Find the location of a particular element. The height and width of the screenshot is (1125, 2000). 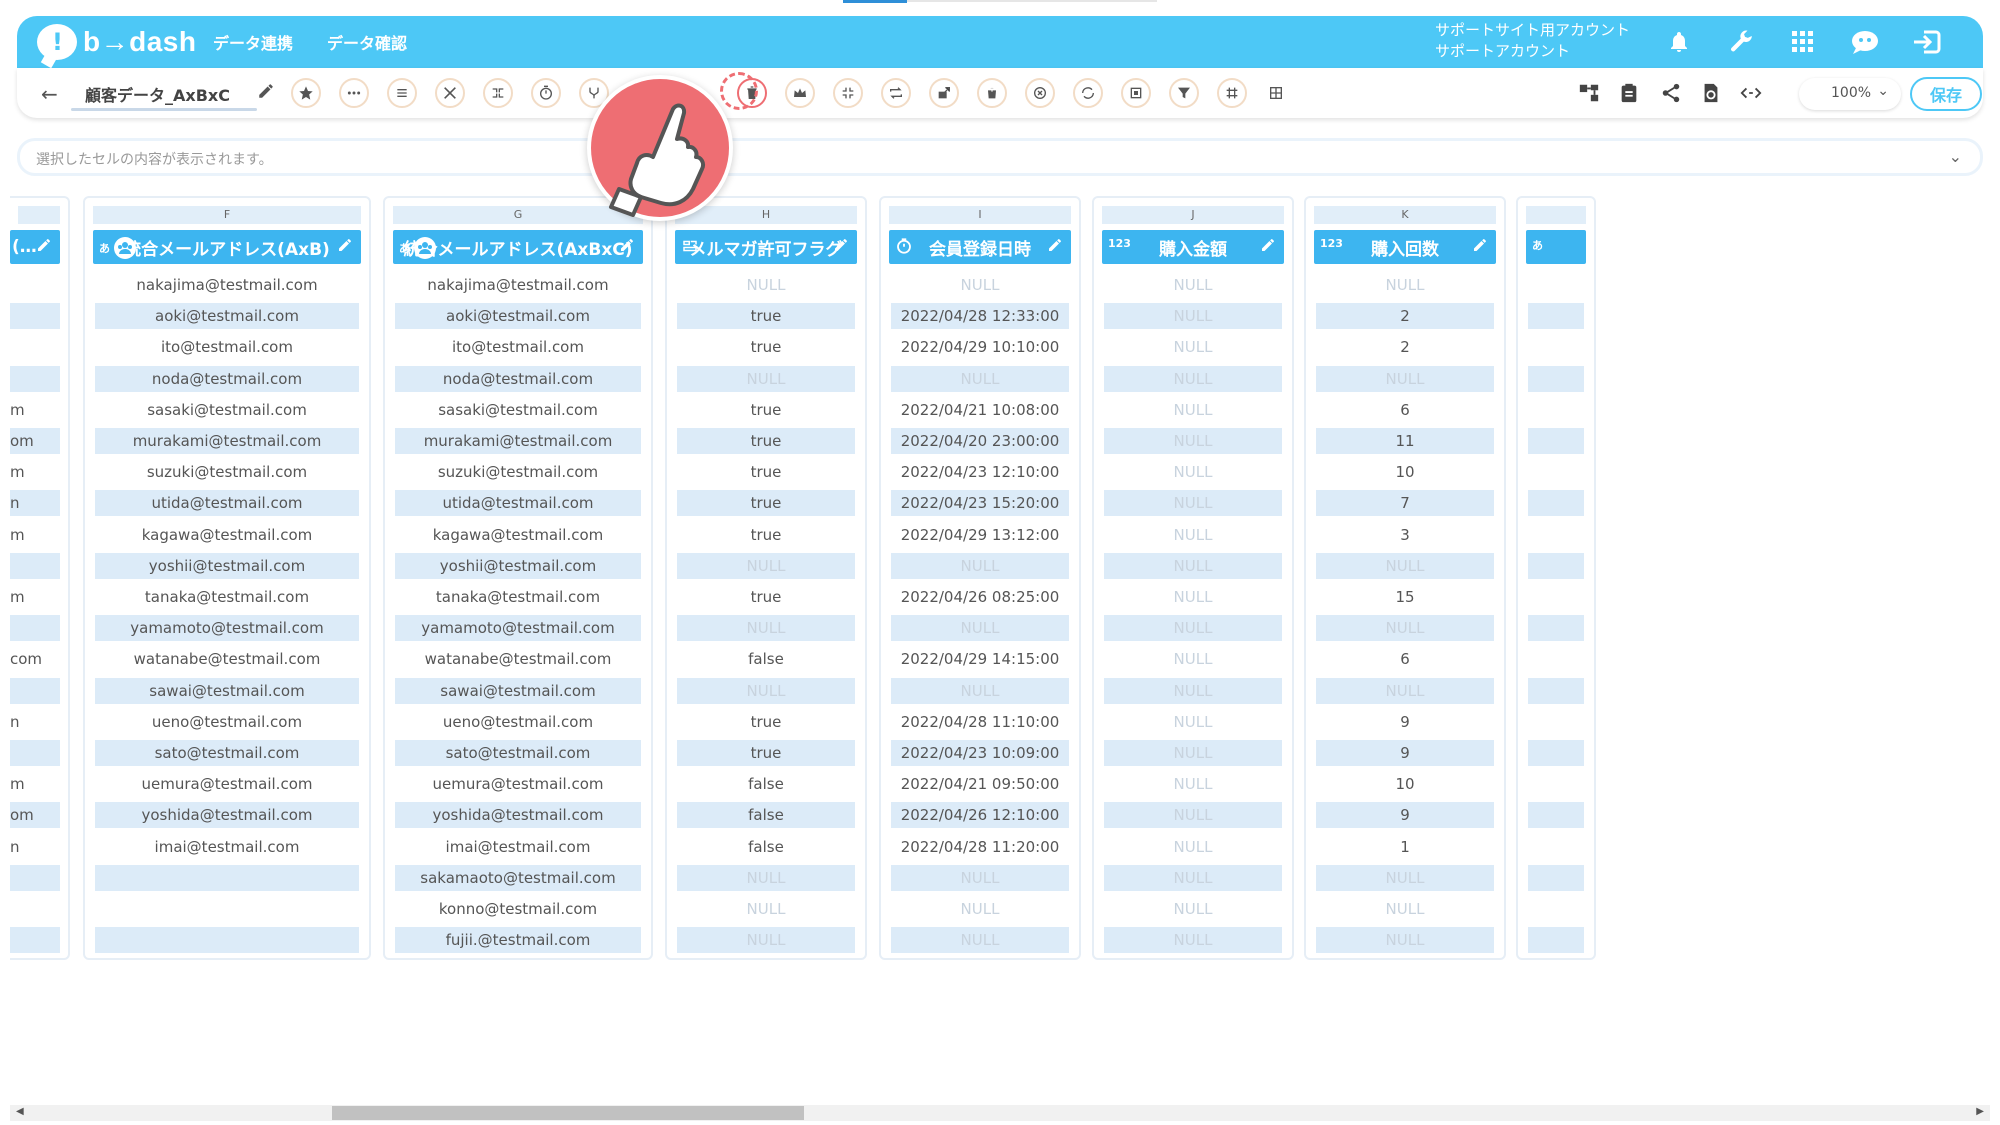

frame-icon is located at coordinates (1136, 93).